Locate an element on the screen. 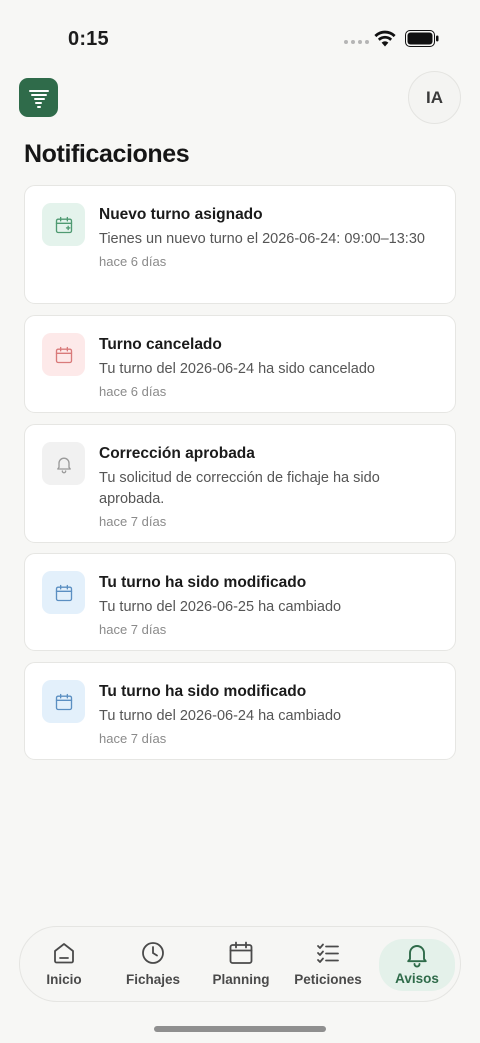 This screenshot has height=1043, width=480. page-title: Notificaciones is located at coordinates (107, 154).